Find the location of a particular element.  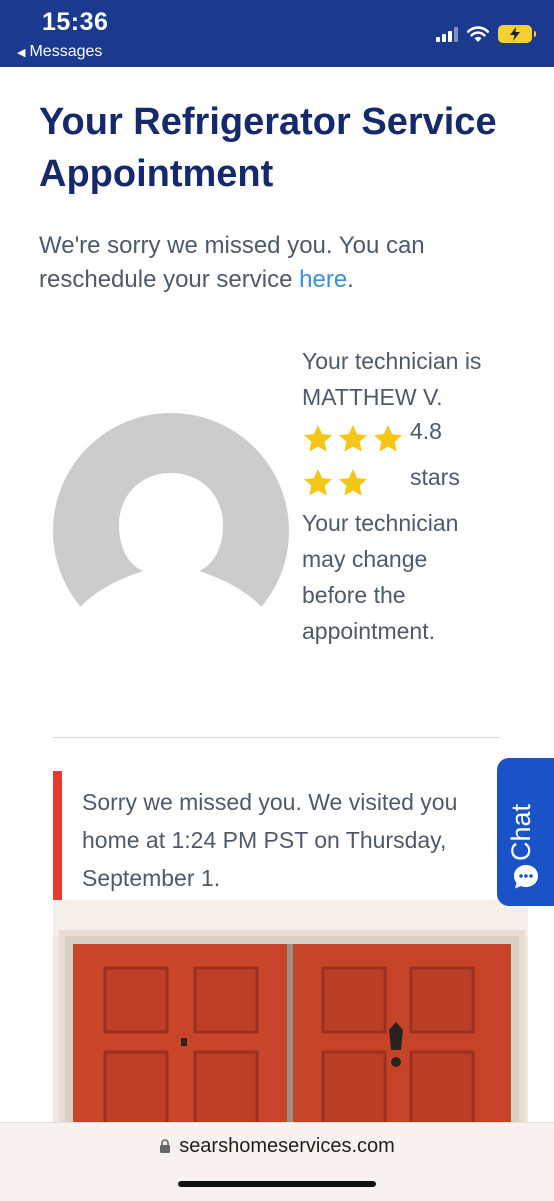

home-indicator is located at coordinates (277, 1184).